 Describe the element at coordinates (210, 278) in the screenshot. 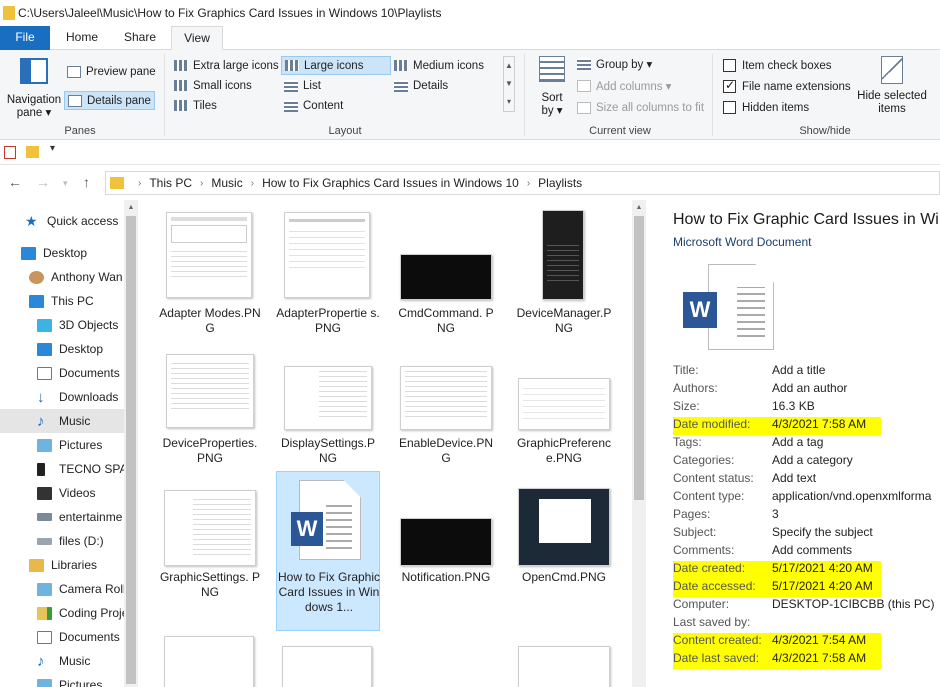

I see `file-tile: Adapter Modes.PNG` at that location.